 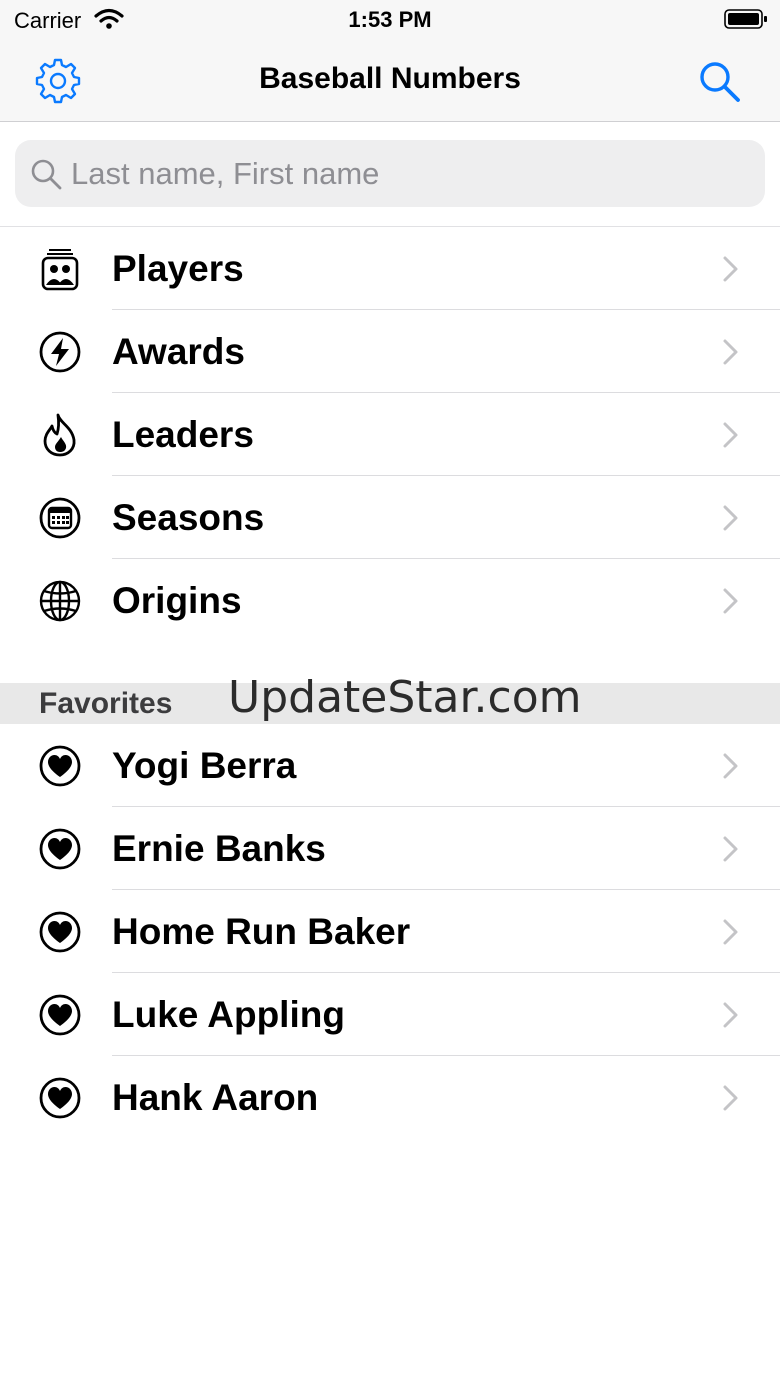 What do you see at coordinates (177, 600) in the screenshot?
I see `menu-item-label: Origins` at bounding box center [177, 600].